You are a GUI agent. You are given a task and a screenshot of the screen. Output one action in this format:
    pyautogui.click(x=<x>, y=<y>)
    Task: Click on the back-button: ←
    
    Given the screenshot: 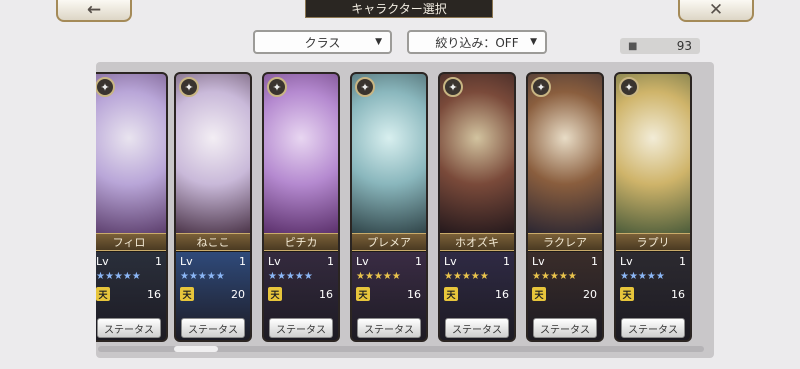 What is the action you would take?
    pyautogui.click(x=94, y=11)
    